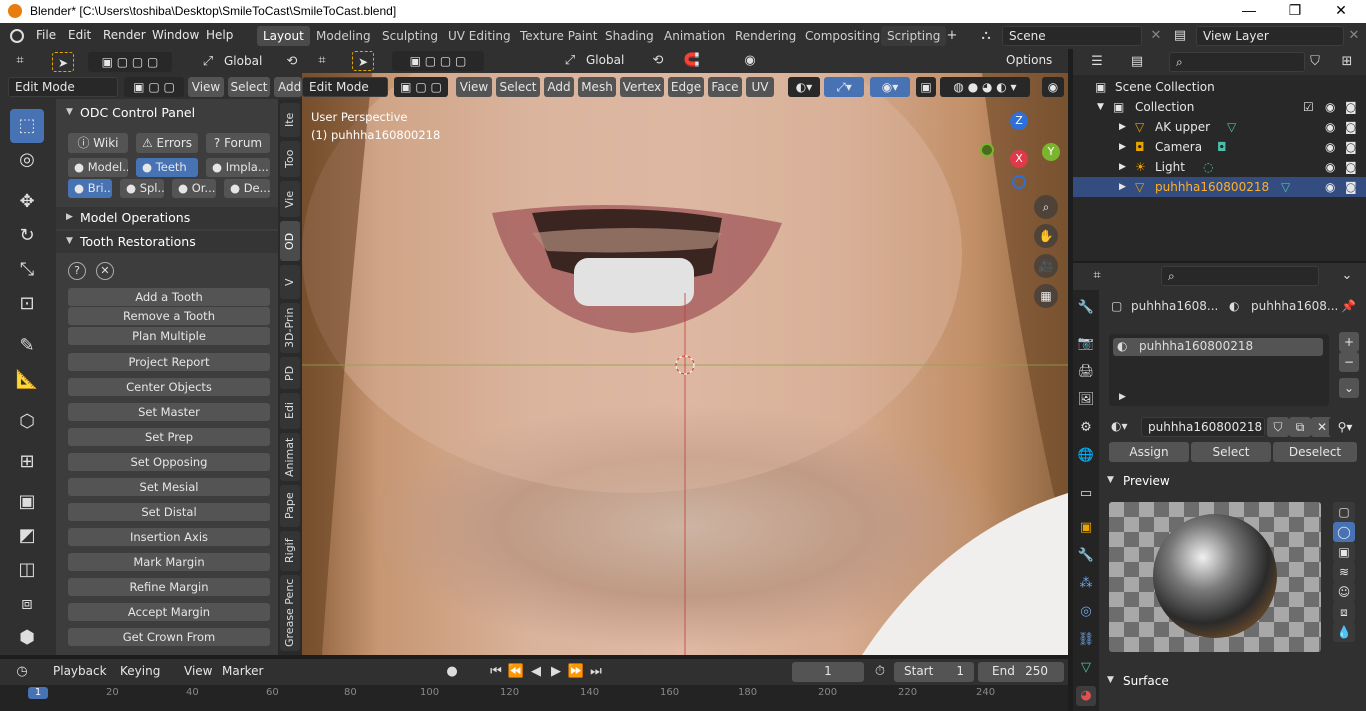 This screenshot has height=711, width=1366. I want to click on maximize-button: ❐, so click(1295, 11).